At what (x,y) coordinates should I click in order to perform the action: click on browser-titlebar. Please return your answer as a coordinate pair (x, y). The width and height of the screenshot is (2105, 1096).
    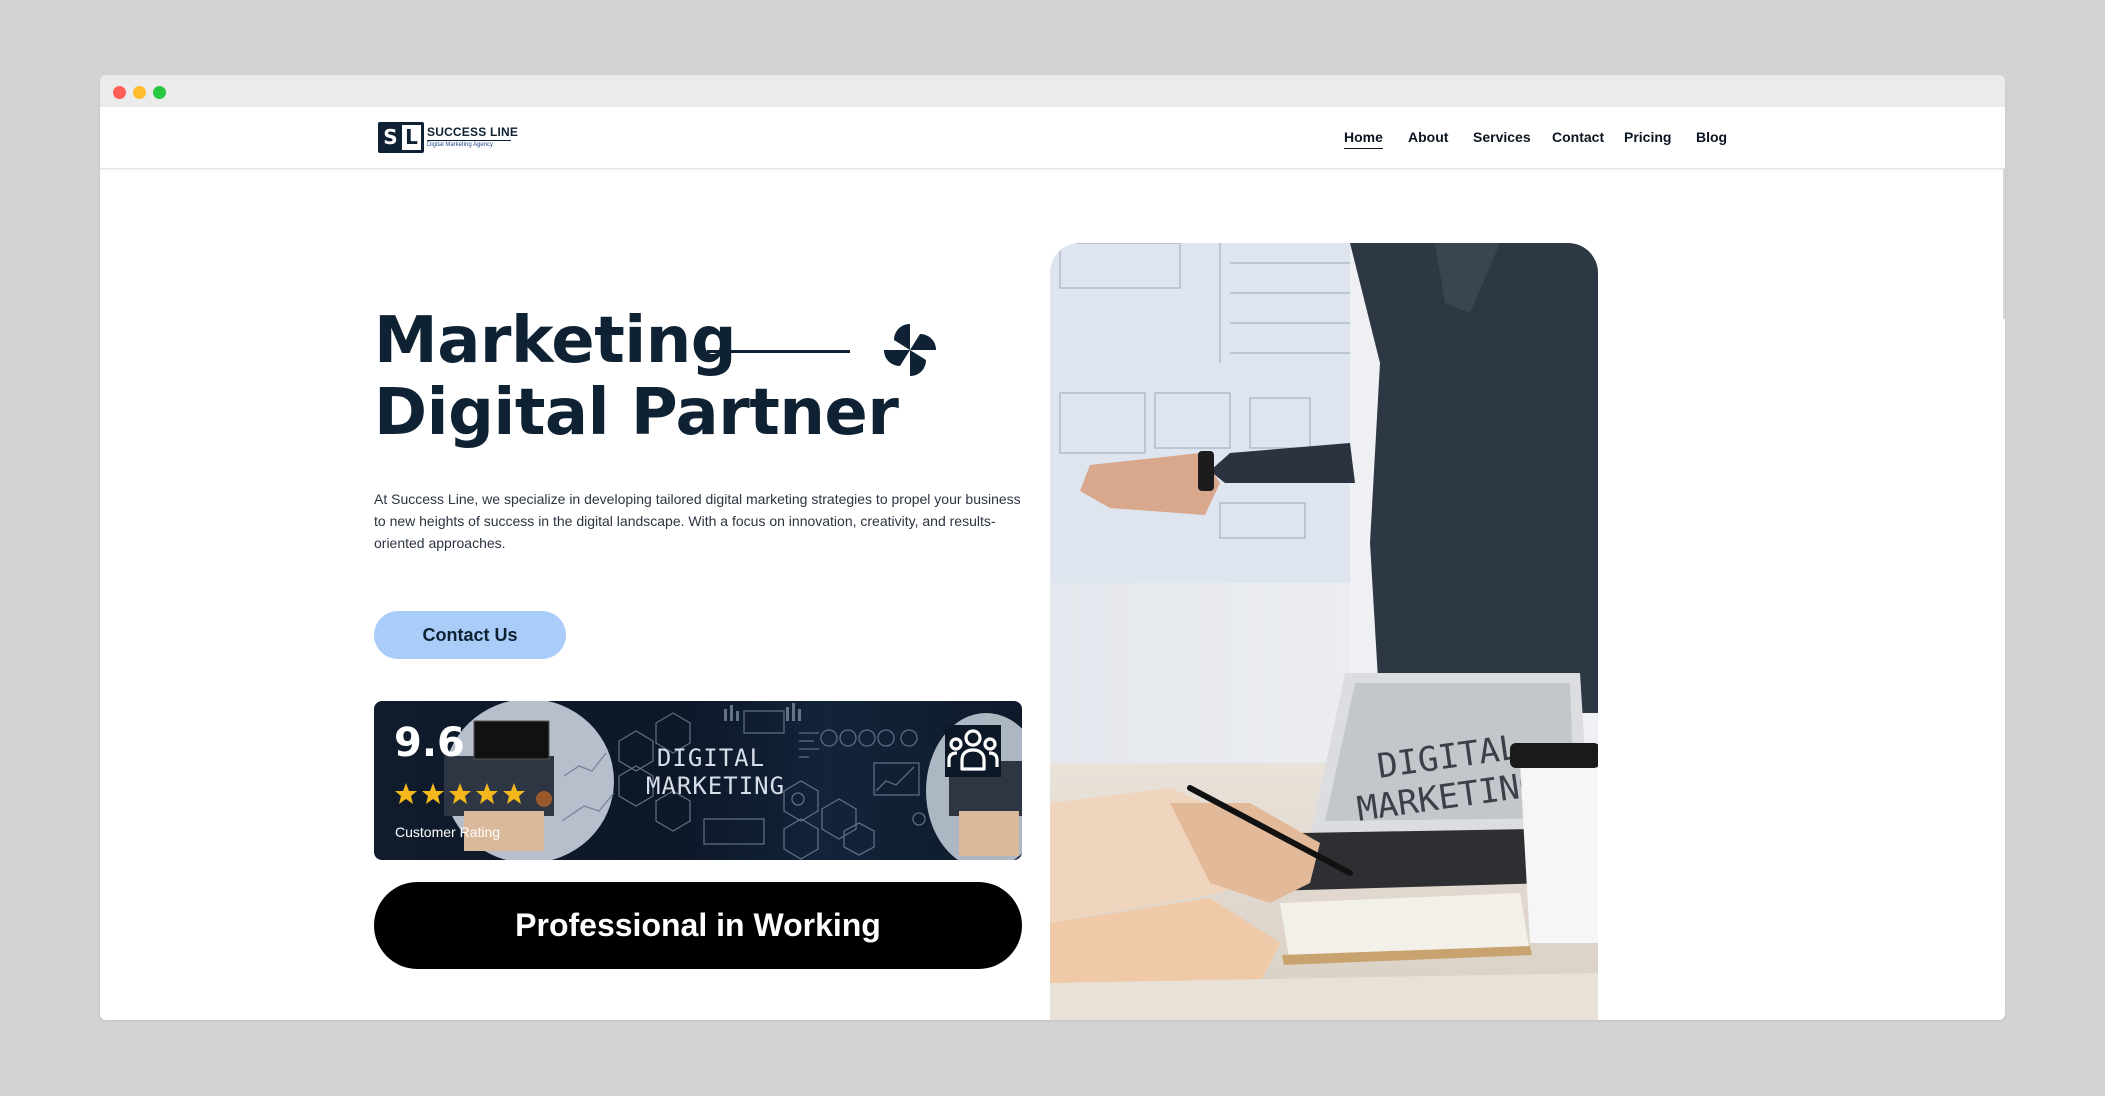
    Looking at the image, I should click on (1052, 91).